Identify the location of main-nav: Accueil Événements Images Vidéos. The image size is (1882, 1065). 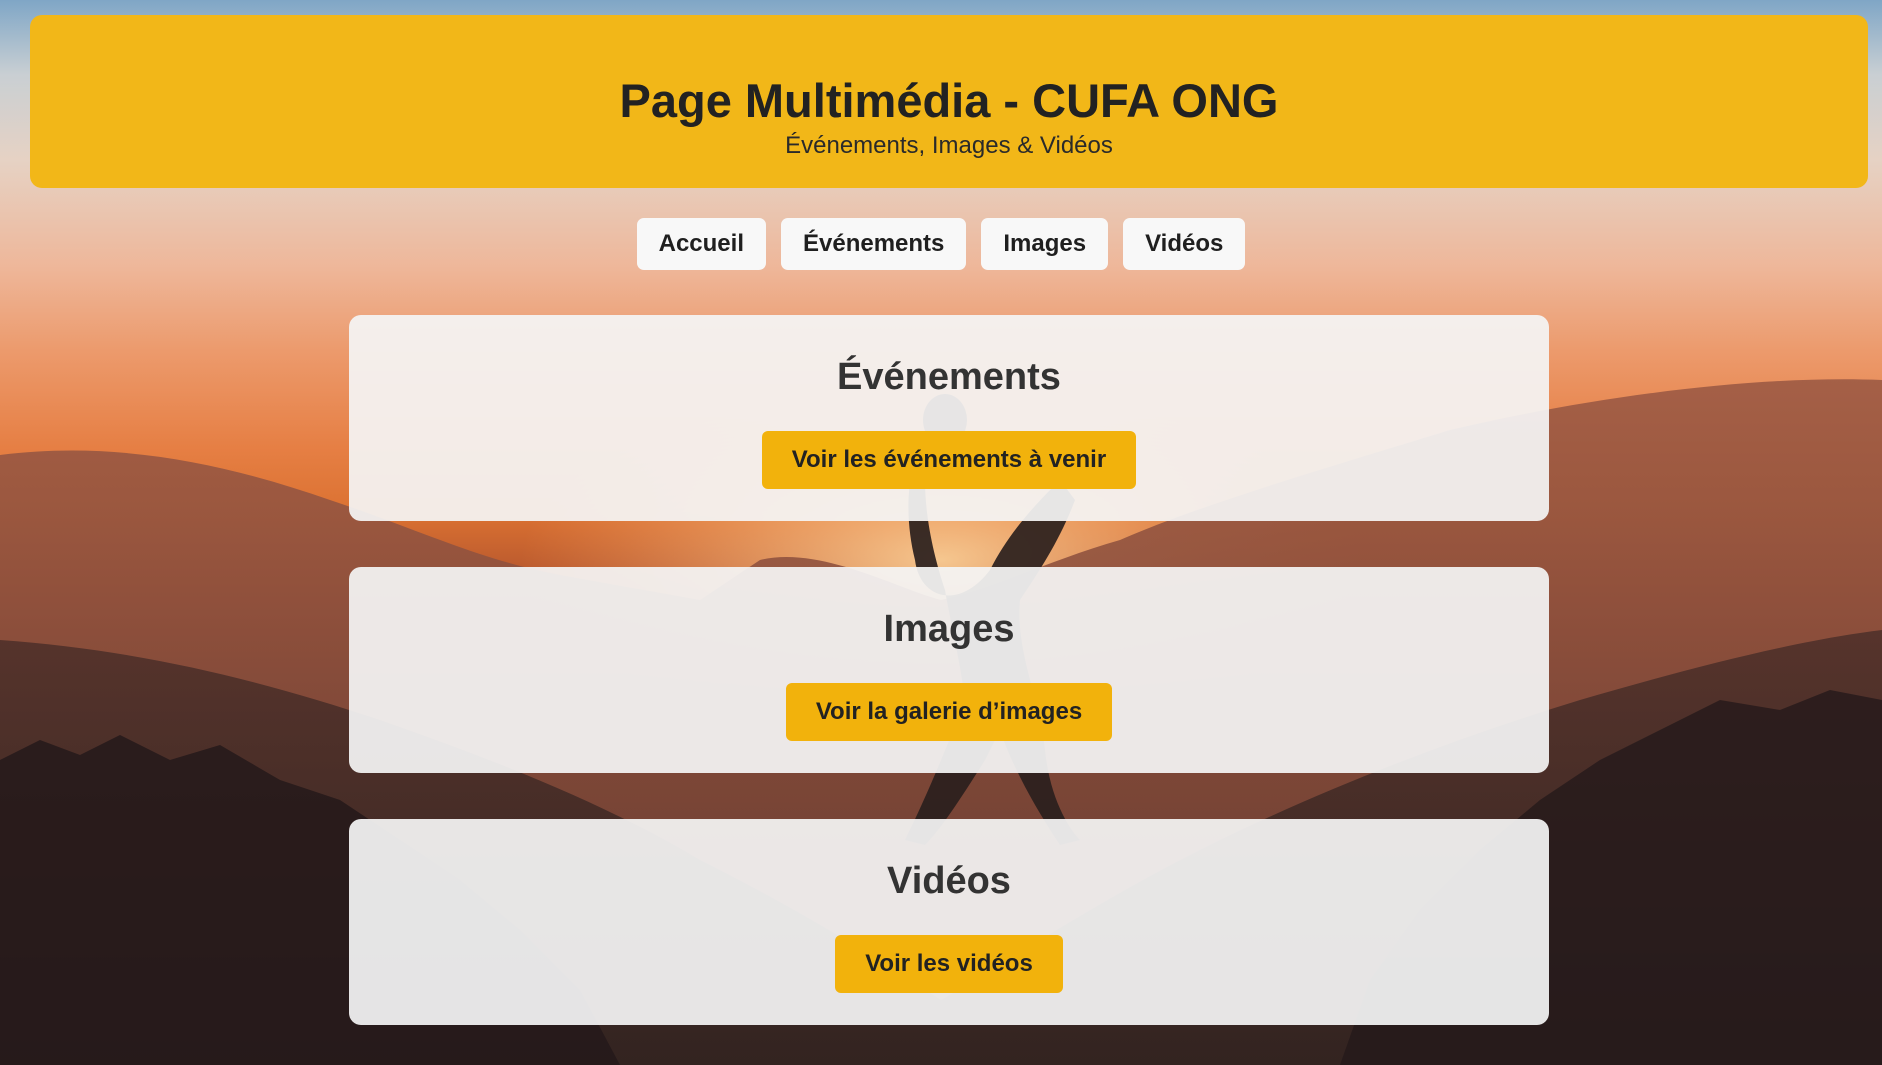
(941, 244).